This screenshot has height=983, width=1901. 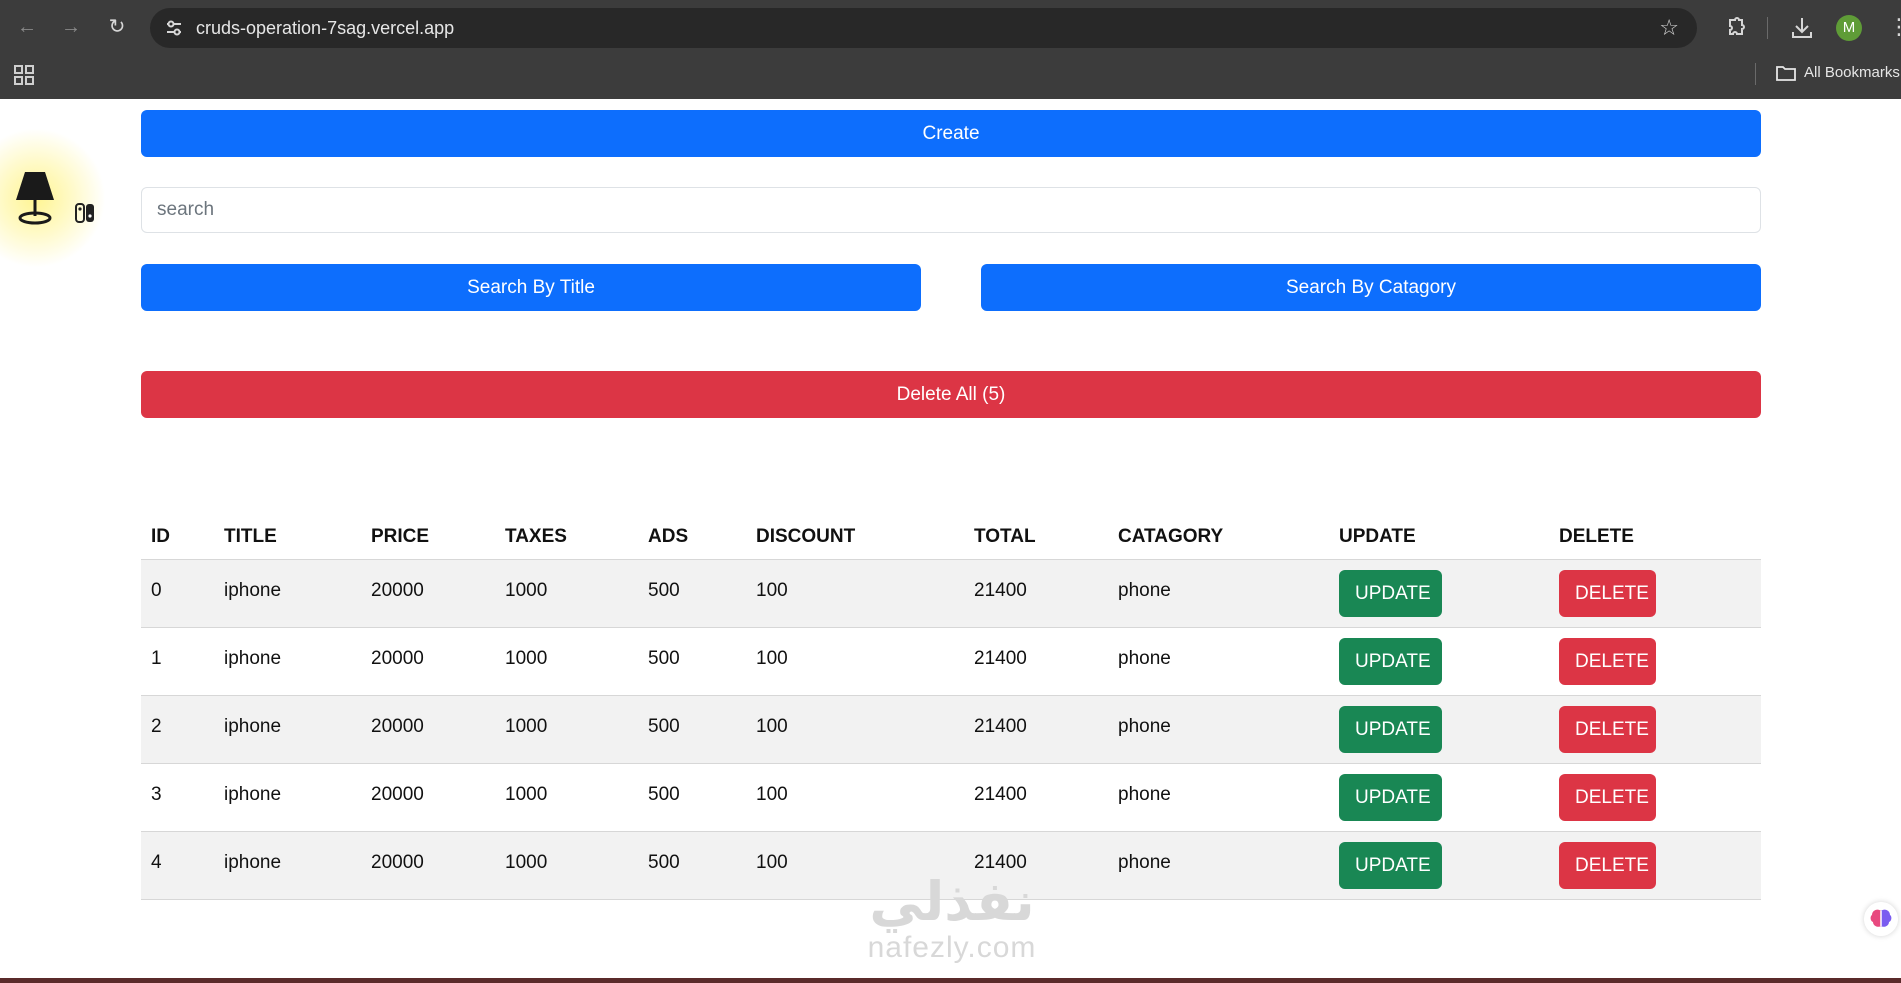 I want to click on theme-switch-icon, so click(x=85, y=213).